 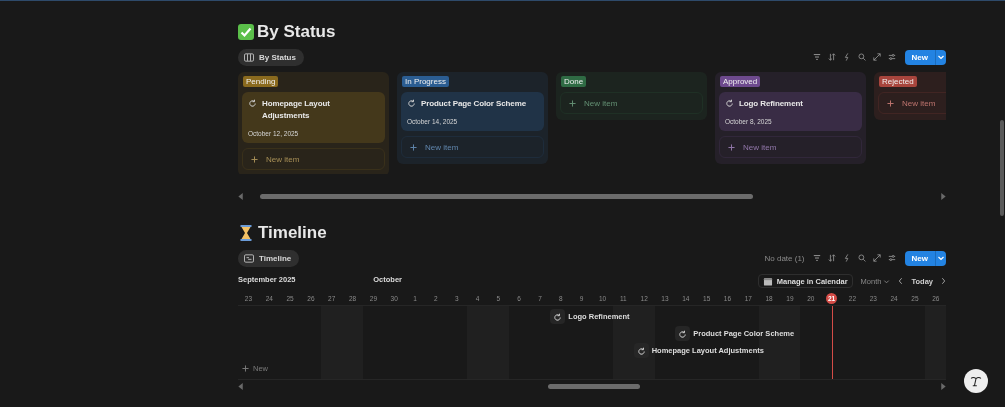 I want to click on timeline-view-icon, so click(x=249, y=258).